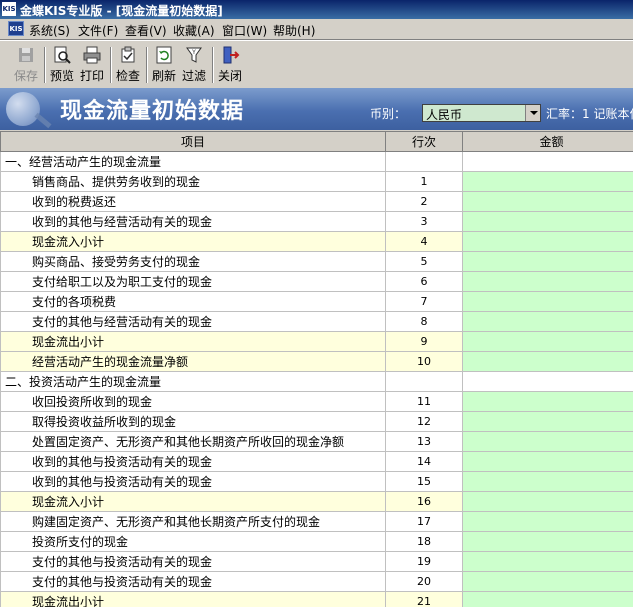  I want to click on item-cell: 购买商品、接受劳务支付的现金, so click(193, 261).